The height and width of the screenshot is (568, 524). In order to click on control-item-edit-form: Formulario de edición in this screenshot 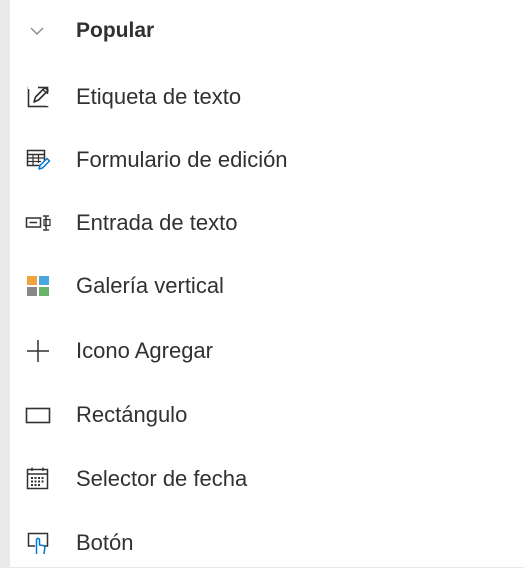, I will do `click(267, 160)`.